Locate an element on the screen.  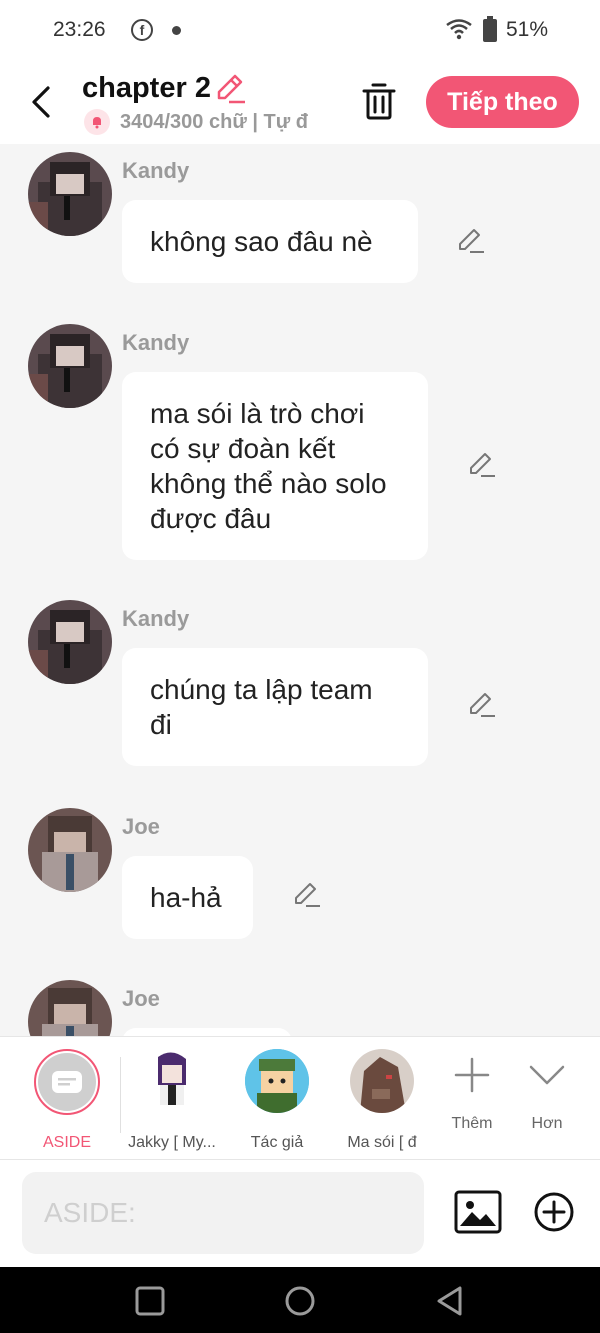
character-label: Tác giả is located at coordinates (277, 1142).